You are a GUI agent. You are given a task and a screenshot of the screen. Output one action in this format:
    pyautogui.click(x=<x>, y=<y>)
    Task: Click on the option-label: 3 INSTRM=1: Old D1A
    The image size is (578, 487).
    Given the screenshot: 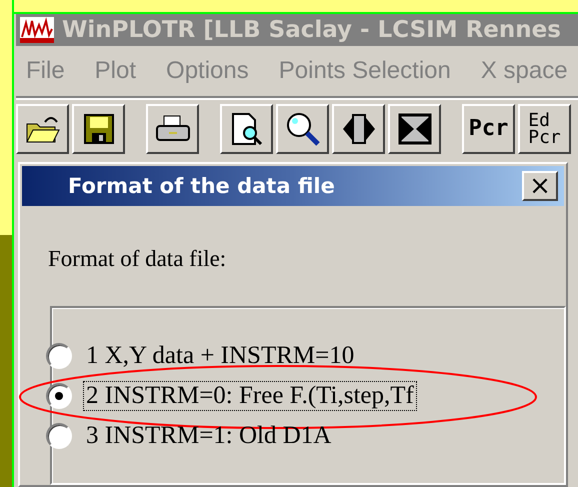 What is the action you would take?
    pyautogui.click(x=209, y=436)
    